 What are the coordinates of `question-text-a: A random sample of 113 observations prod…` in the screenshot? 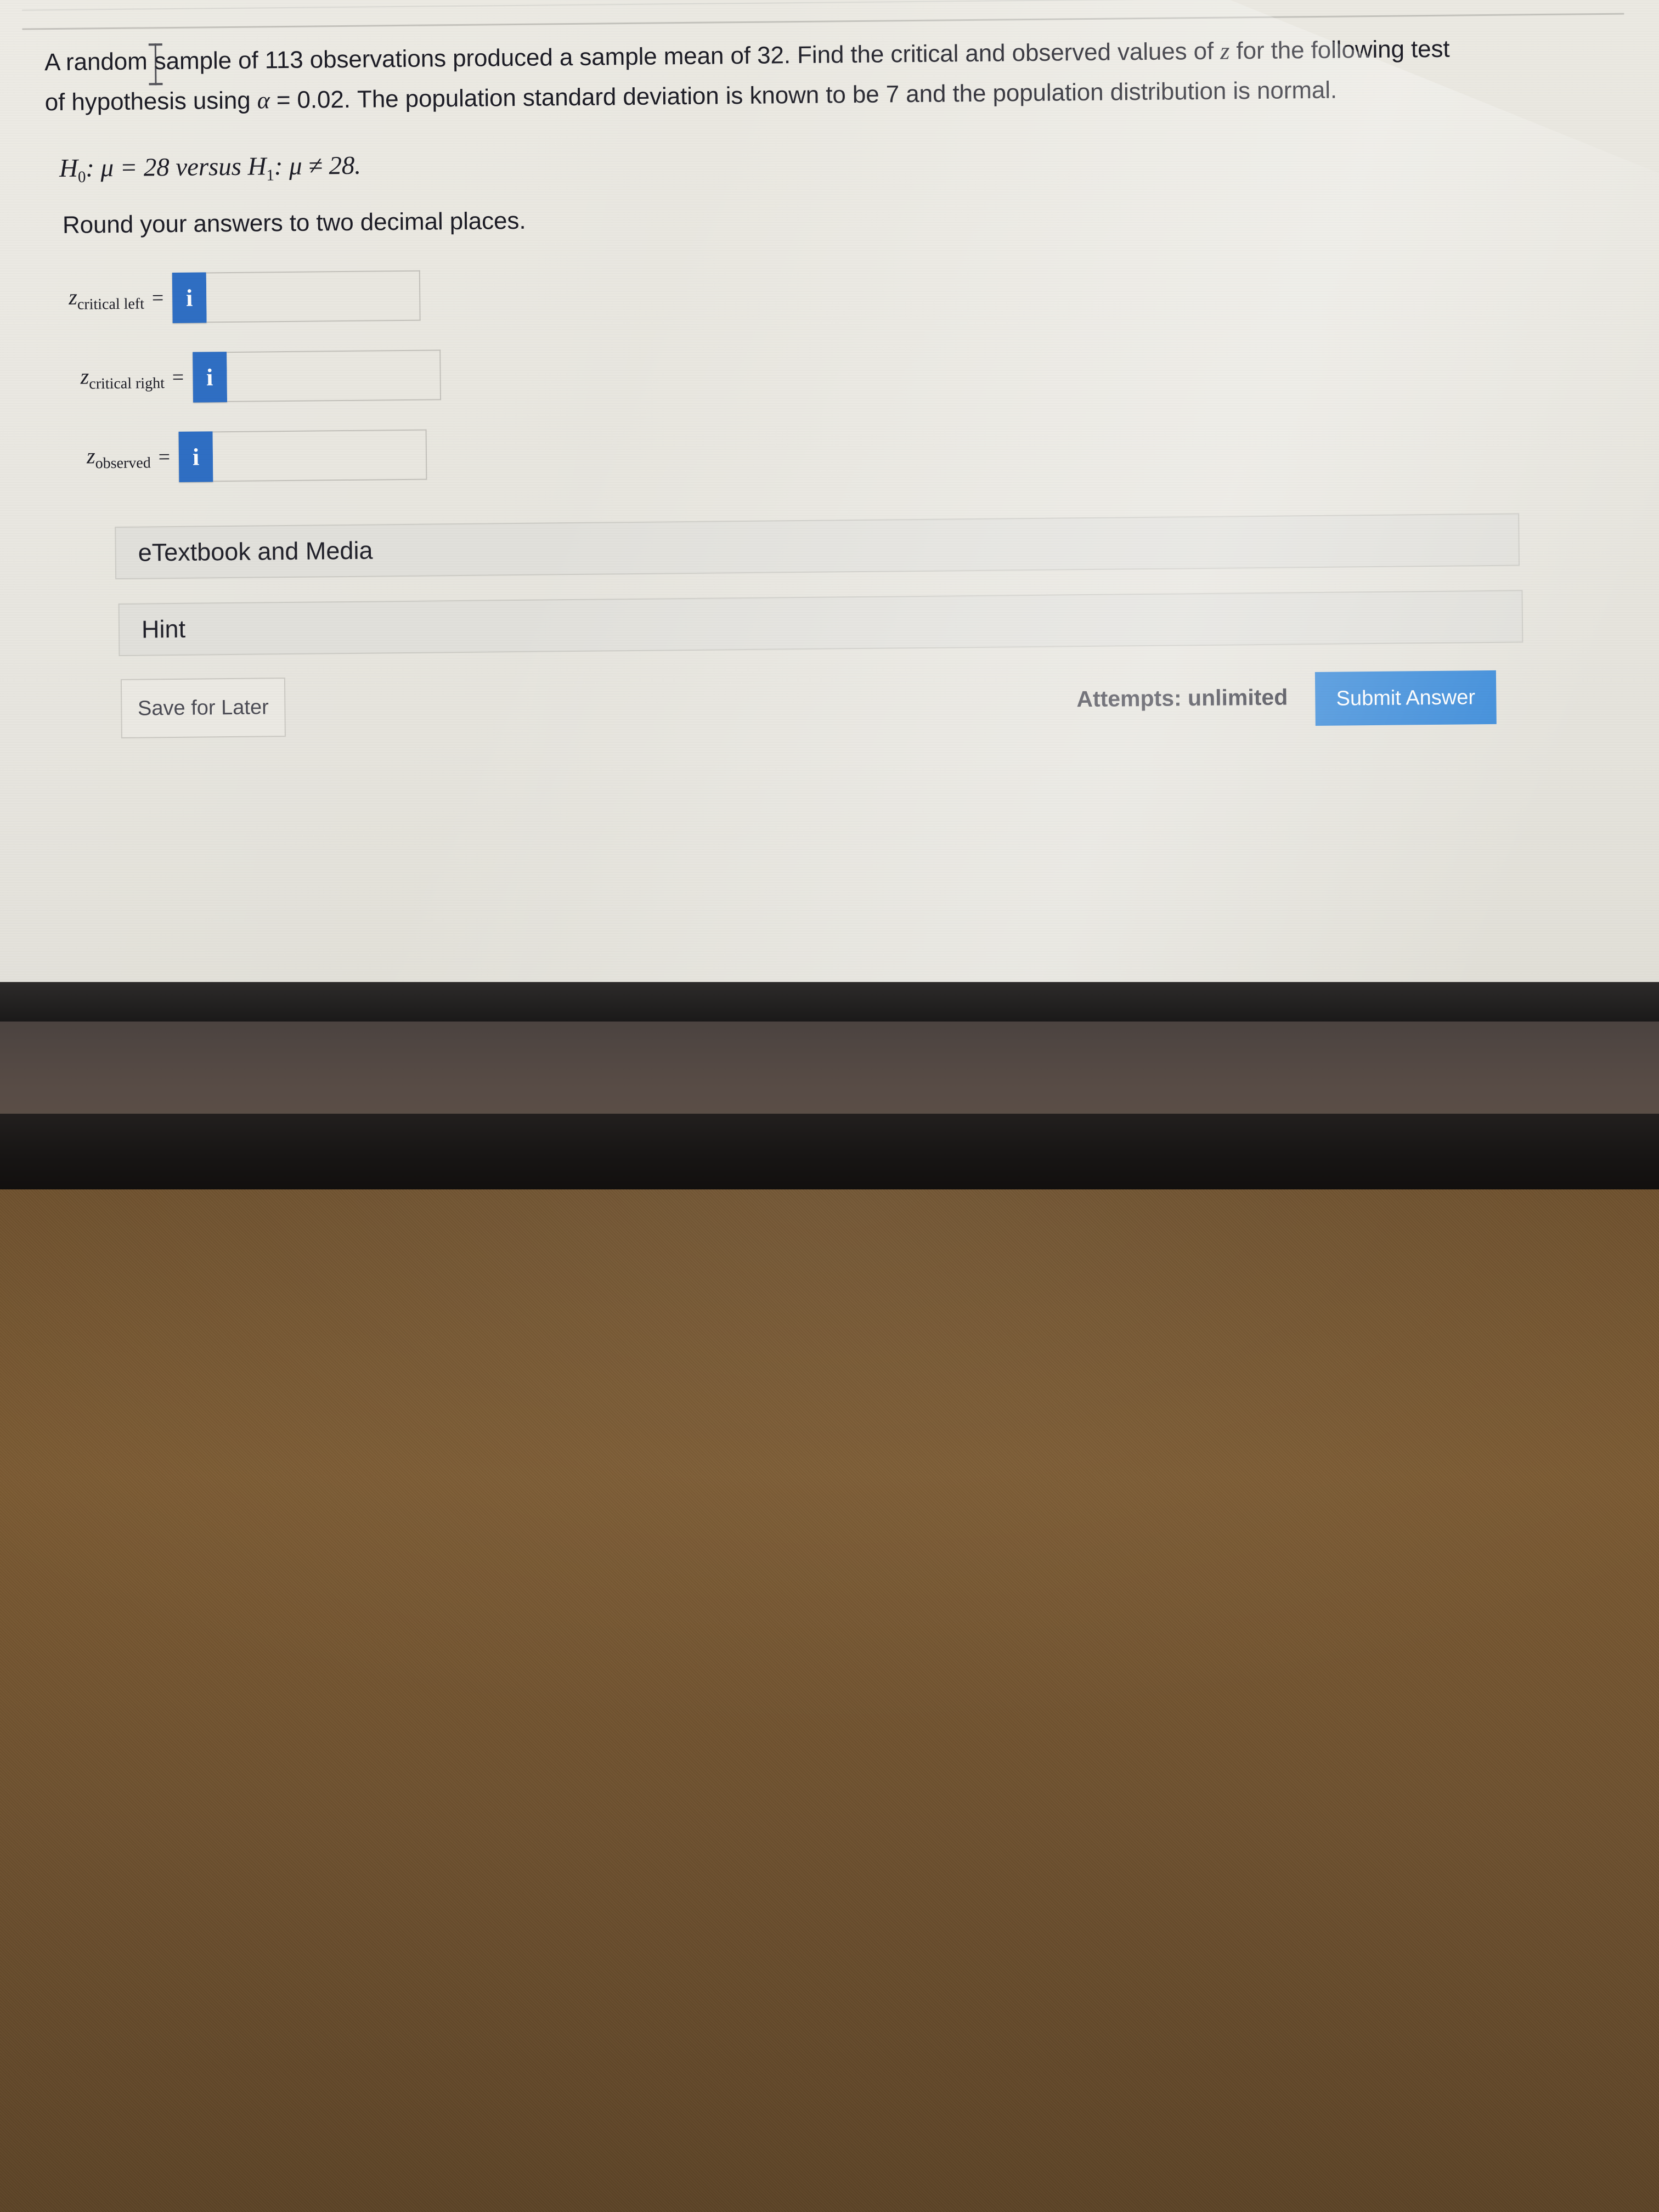 It's located at (629, 56).